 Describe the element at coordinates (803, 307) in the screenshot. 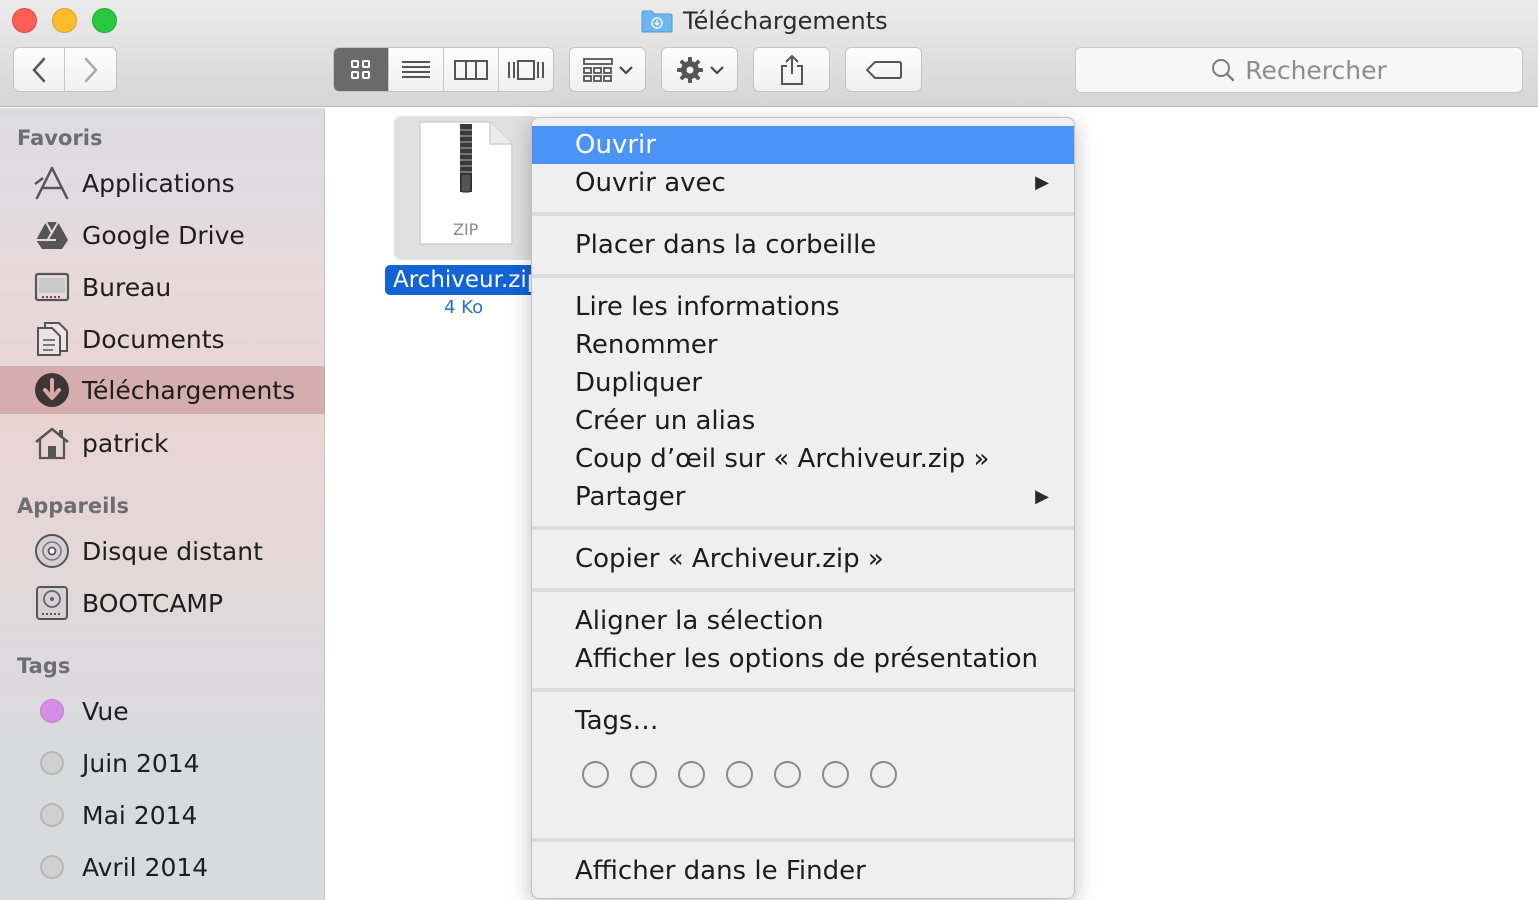

I see `menu-item-lire-les-informations: Lire les informations` at that location.